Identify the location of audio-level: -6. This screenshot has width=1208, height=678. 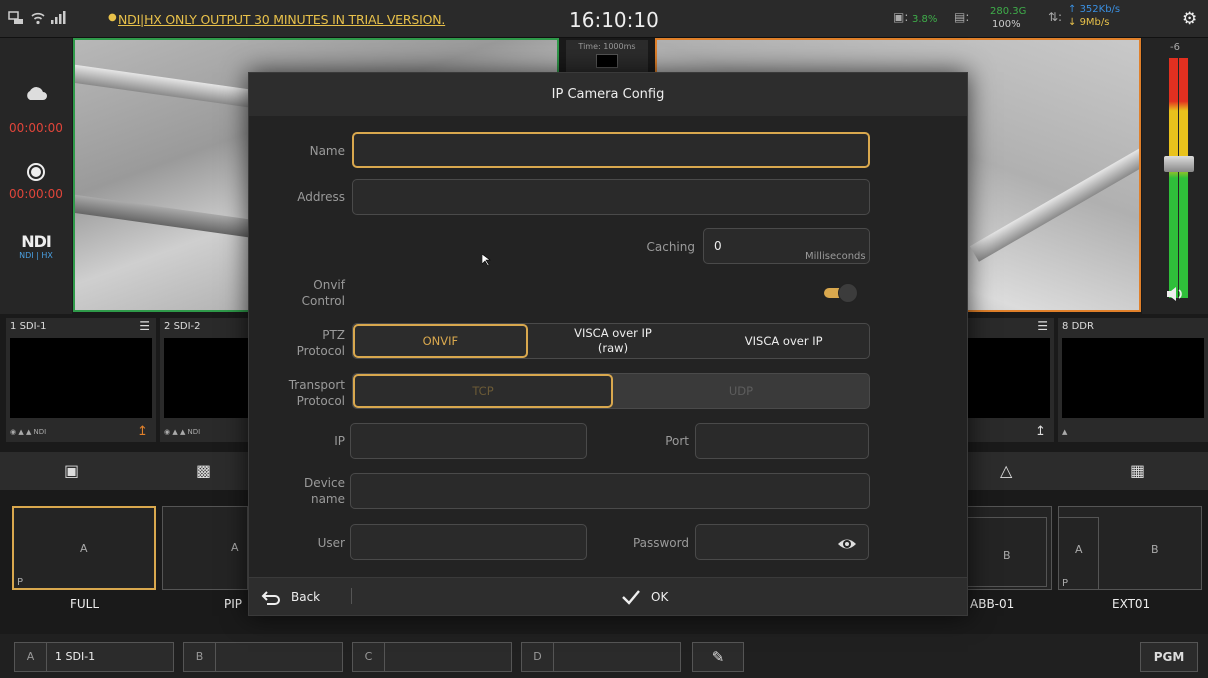
(1175, 47).